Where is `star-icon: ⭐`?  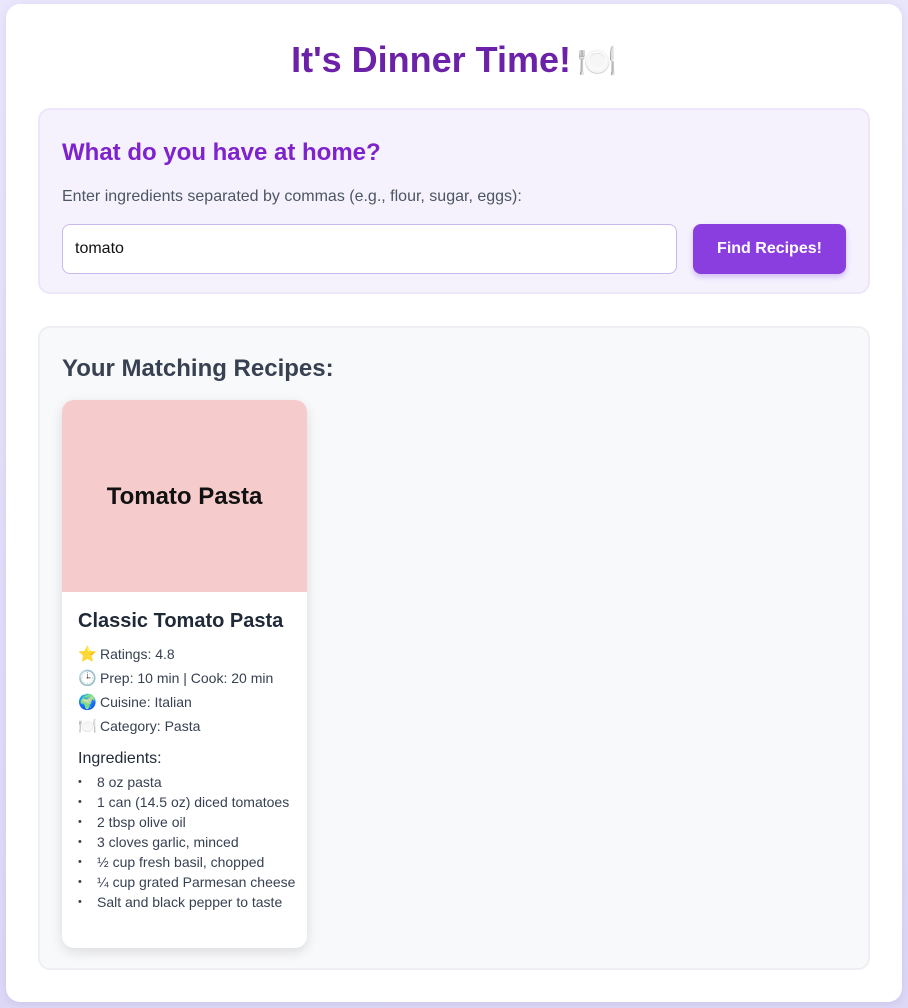
star-icon: ⭐ is located at coordinates (87, 654).